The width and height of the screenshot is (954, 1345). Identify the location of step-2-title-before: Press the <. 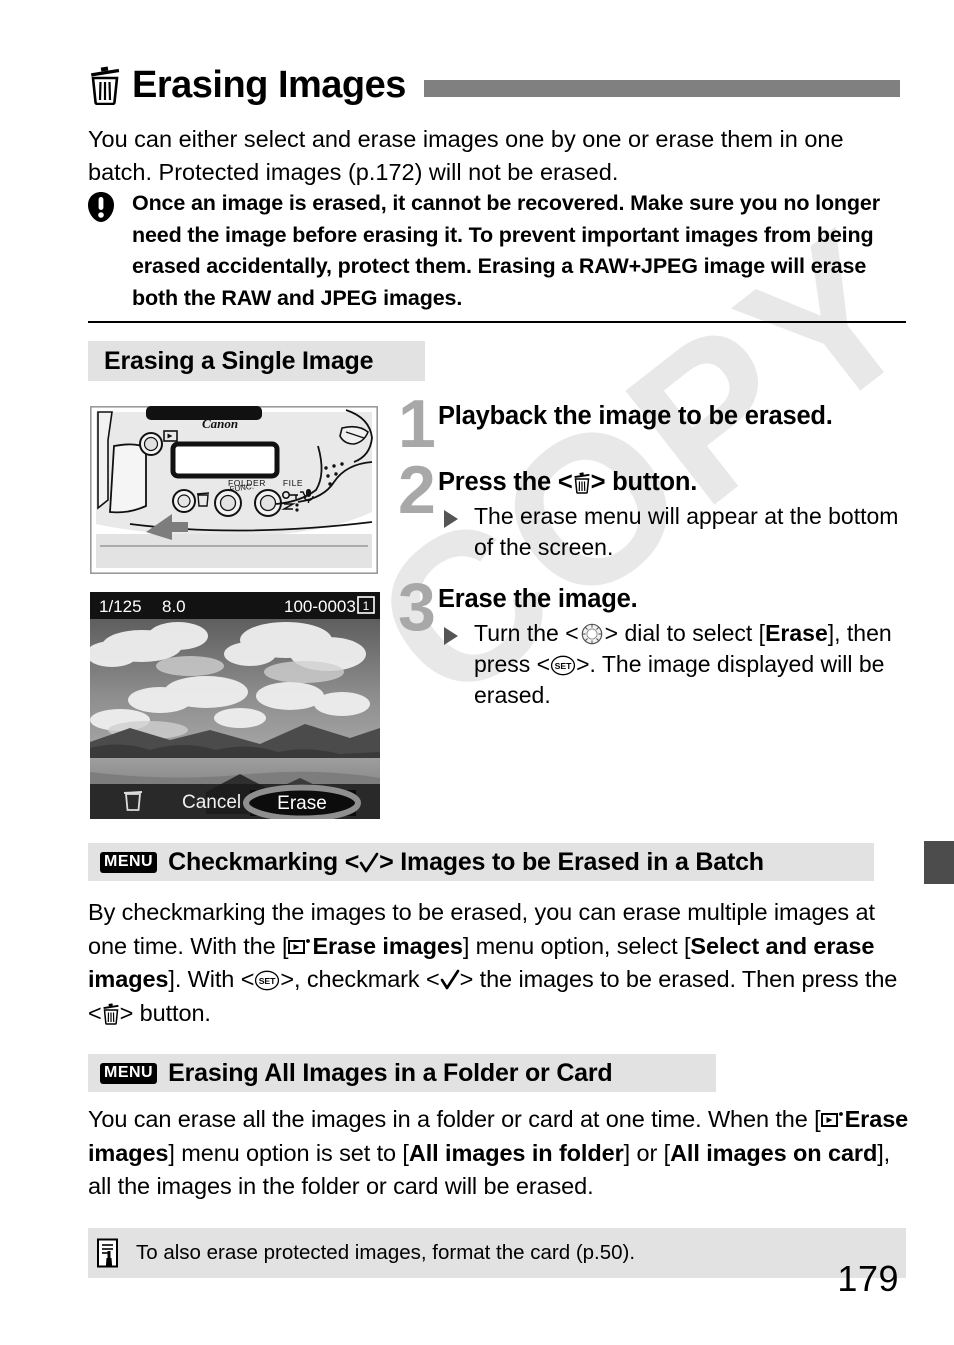
(505, 482).